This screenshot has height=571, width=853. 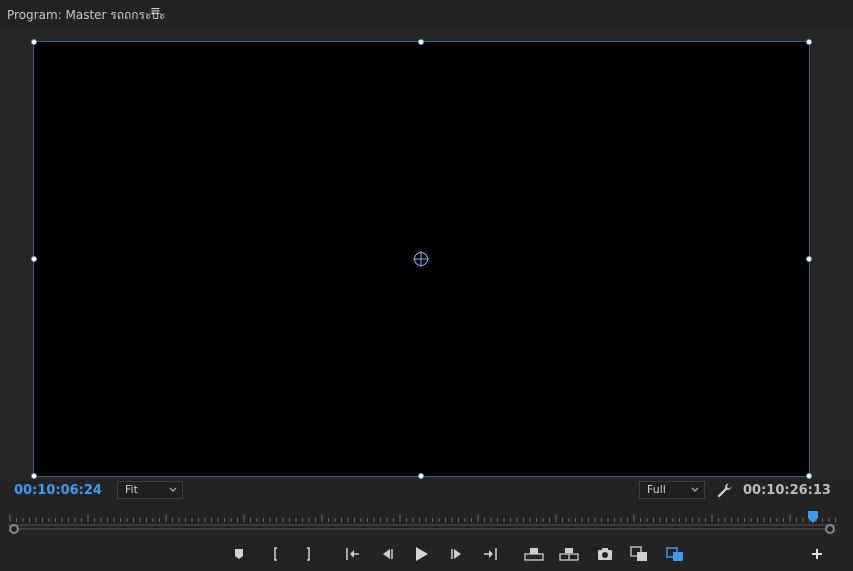 What do you see at coordinates (421, 42) in the screenshot?
I see `transform-handle-top` at bounding box center [421, 42].